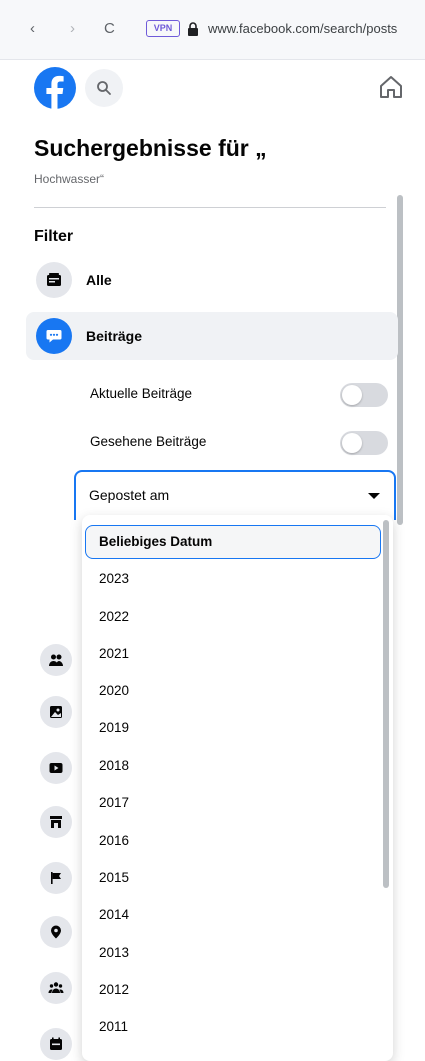 The image size is (425, 1061). What do you see at coordinates (54, 336) in the screenshot?
I see `posts-icon` at bounding box center [54, 336].